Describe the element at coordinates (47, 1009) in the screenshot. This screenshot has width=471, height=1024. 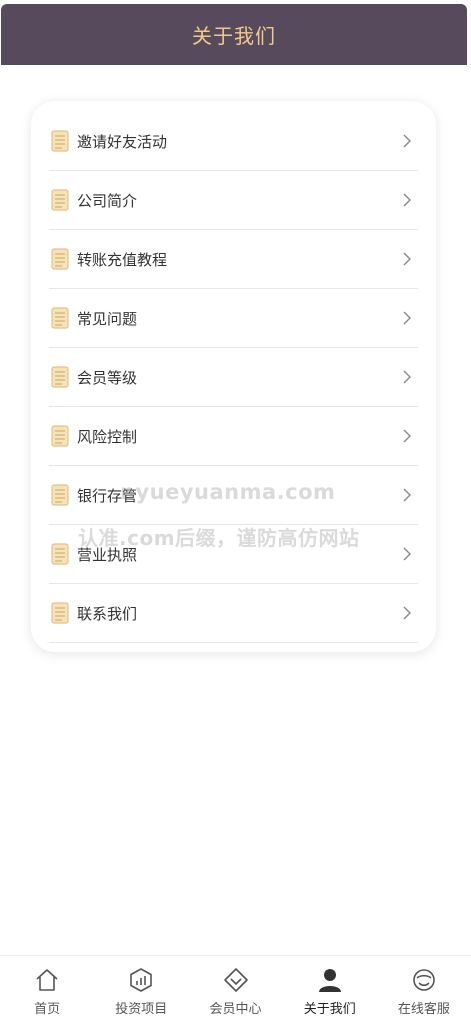
I see `tab-label: 首页` at that location.